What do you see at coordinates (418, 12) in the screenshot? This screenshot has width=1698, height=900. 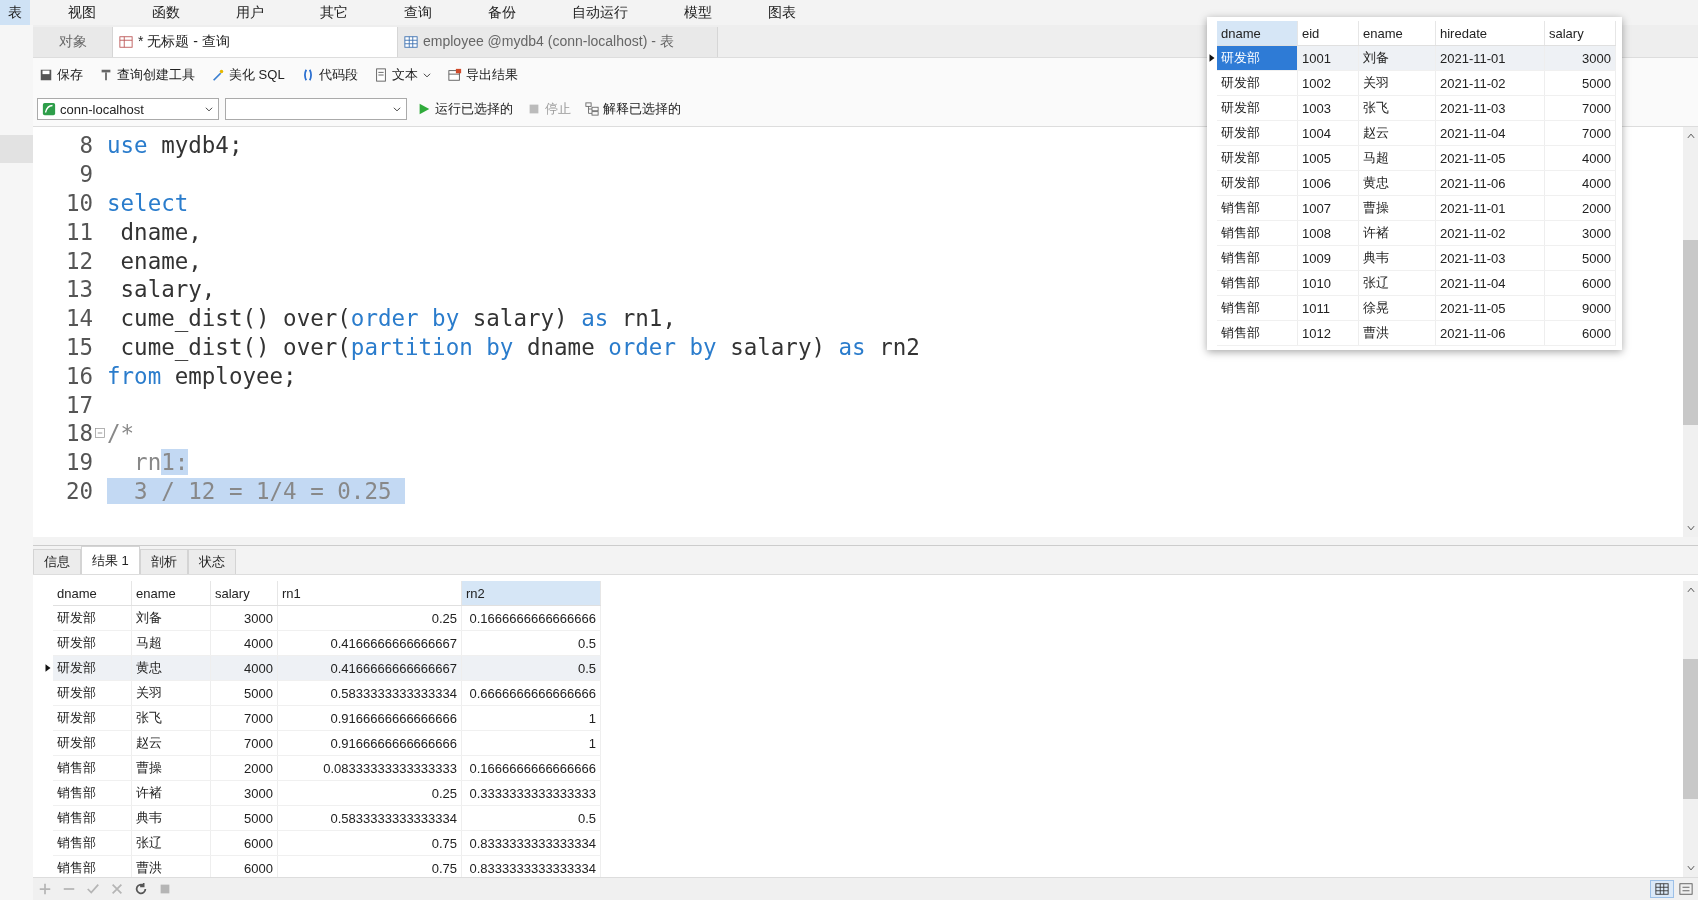 I see `menu-item: 查询` at bounding box center [418, 12].